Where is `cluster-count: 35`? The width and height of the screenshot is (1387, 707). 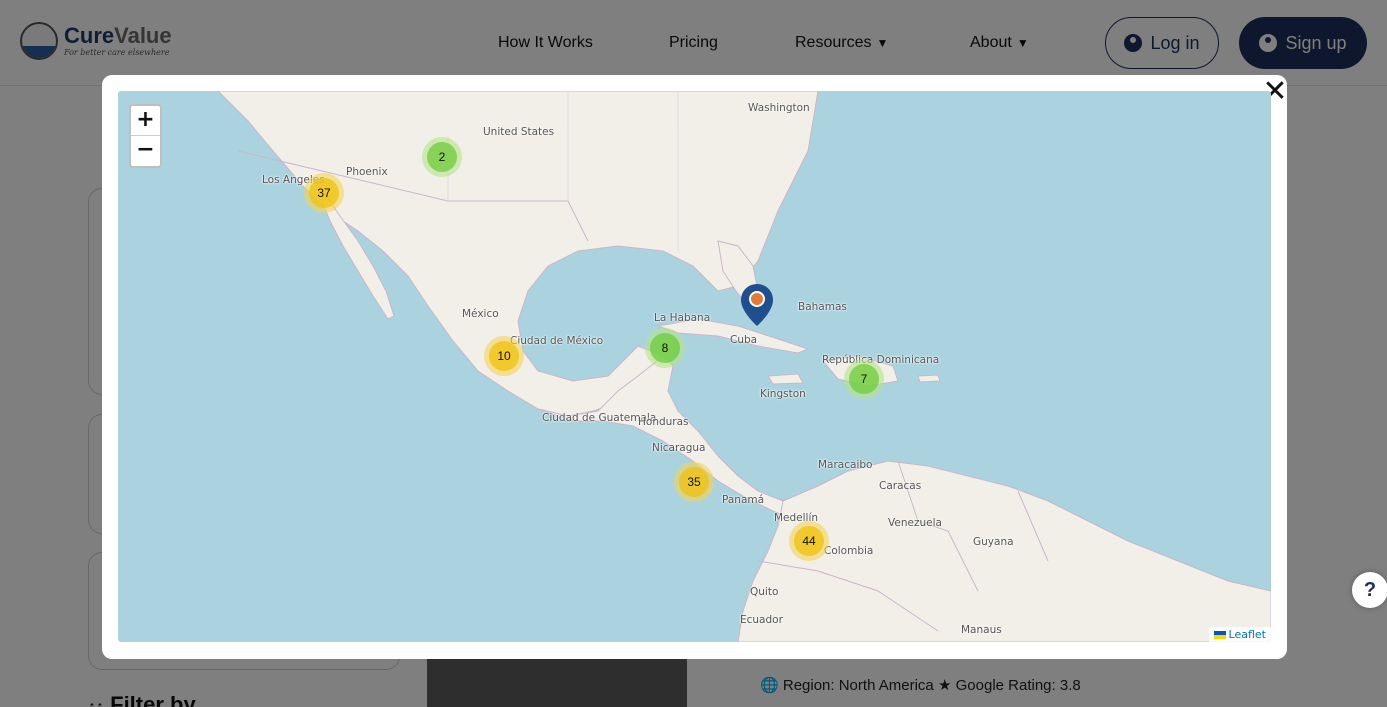 cluster-count: 35 is located at coordinates (694, 482).